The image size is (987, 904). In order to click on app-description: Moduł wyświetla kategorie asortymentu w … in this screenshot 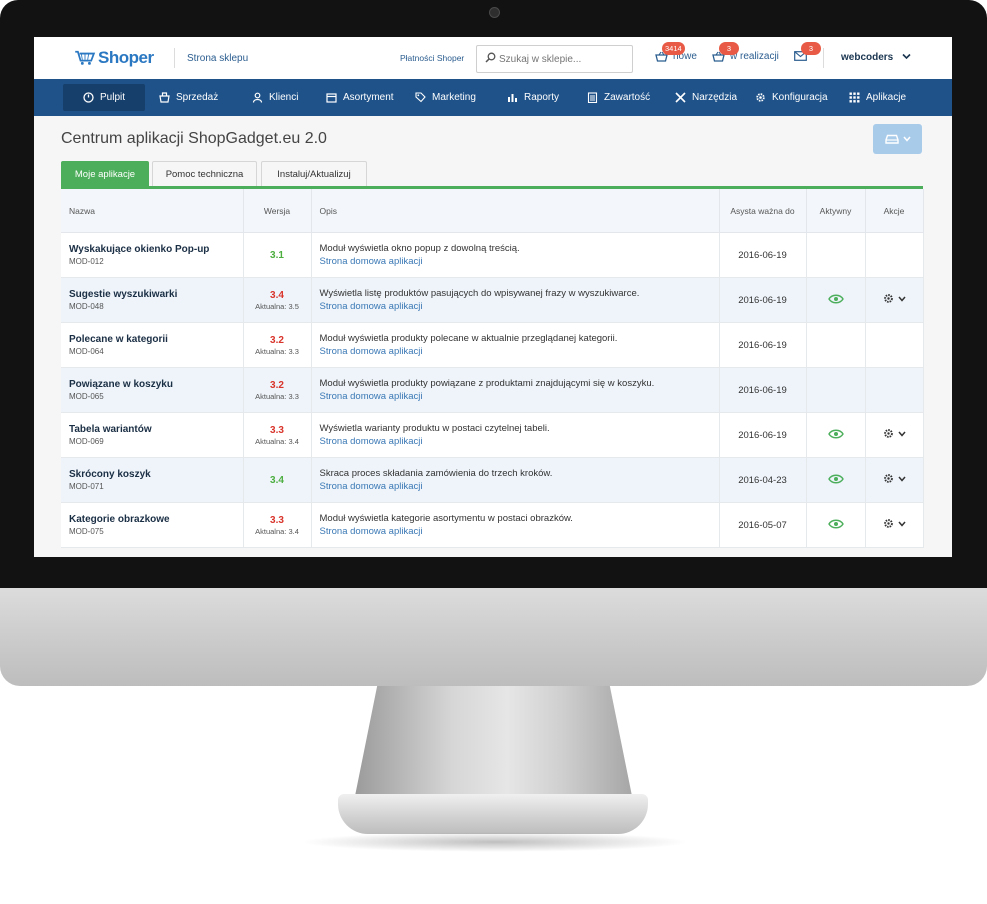, I will do `click(446, 518)`.